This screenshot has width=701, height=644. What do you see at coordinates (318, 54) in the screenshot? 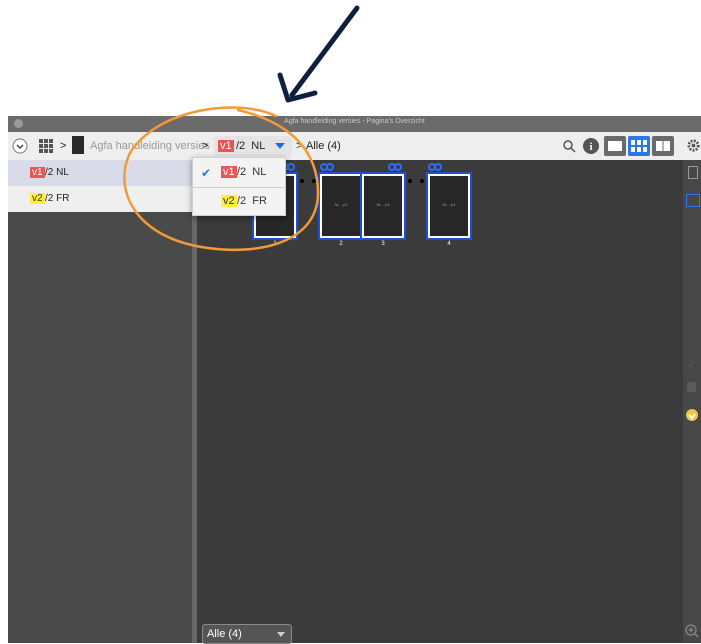
I see `annotation-arrow` at bounding box center [318, 54].